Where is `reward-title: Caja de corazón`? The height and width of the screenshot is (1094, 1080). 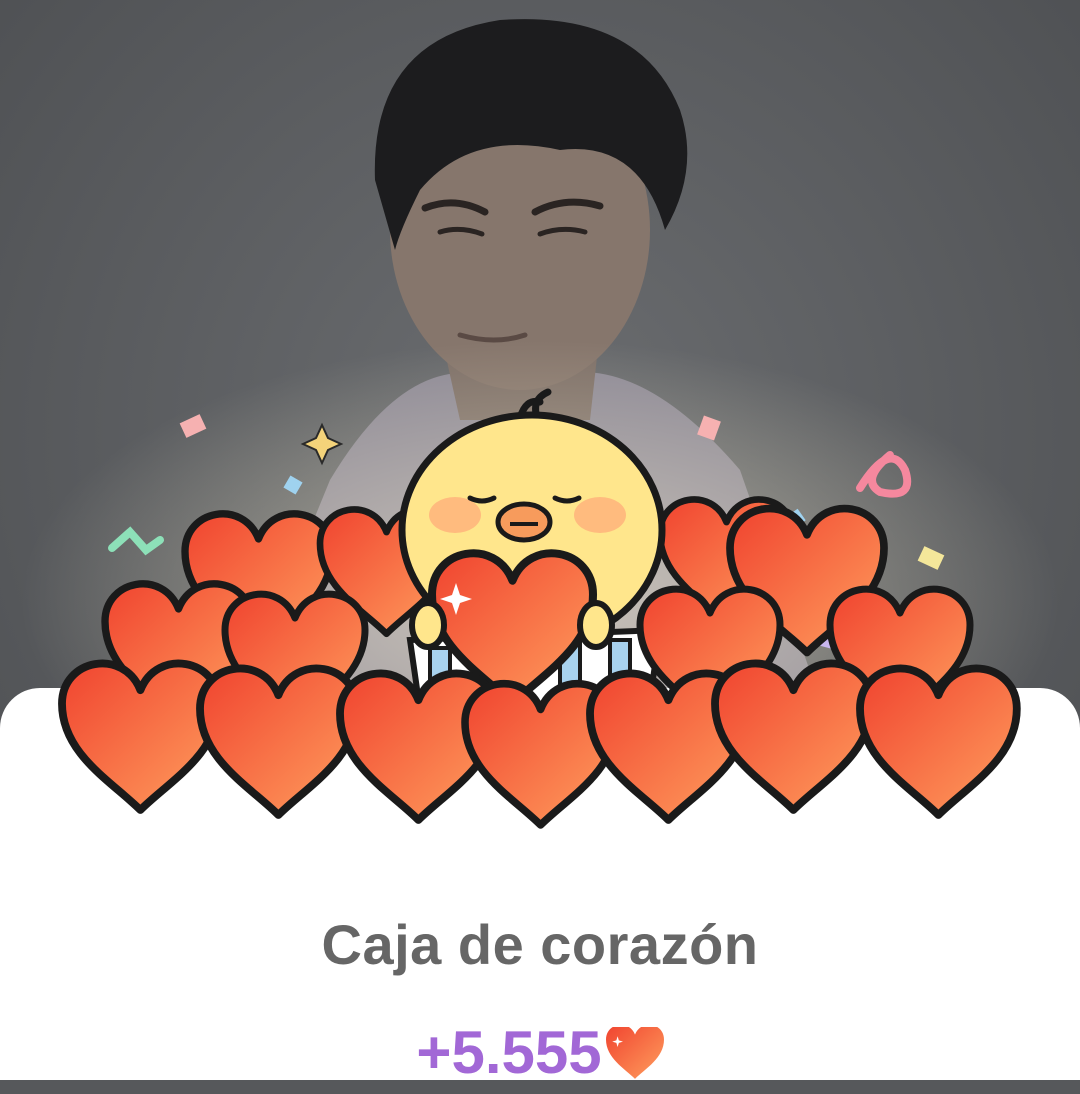 reward-title: Caja de corazón is located at coordinates (540, 944).